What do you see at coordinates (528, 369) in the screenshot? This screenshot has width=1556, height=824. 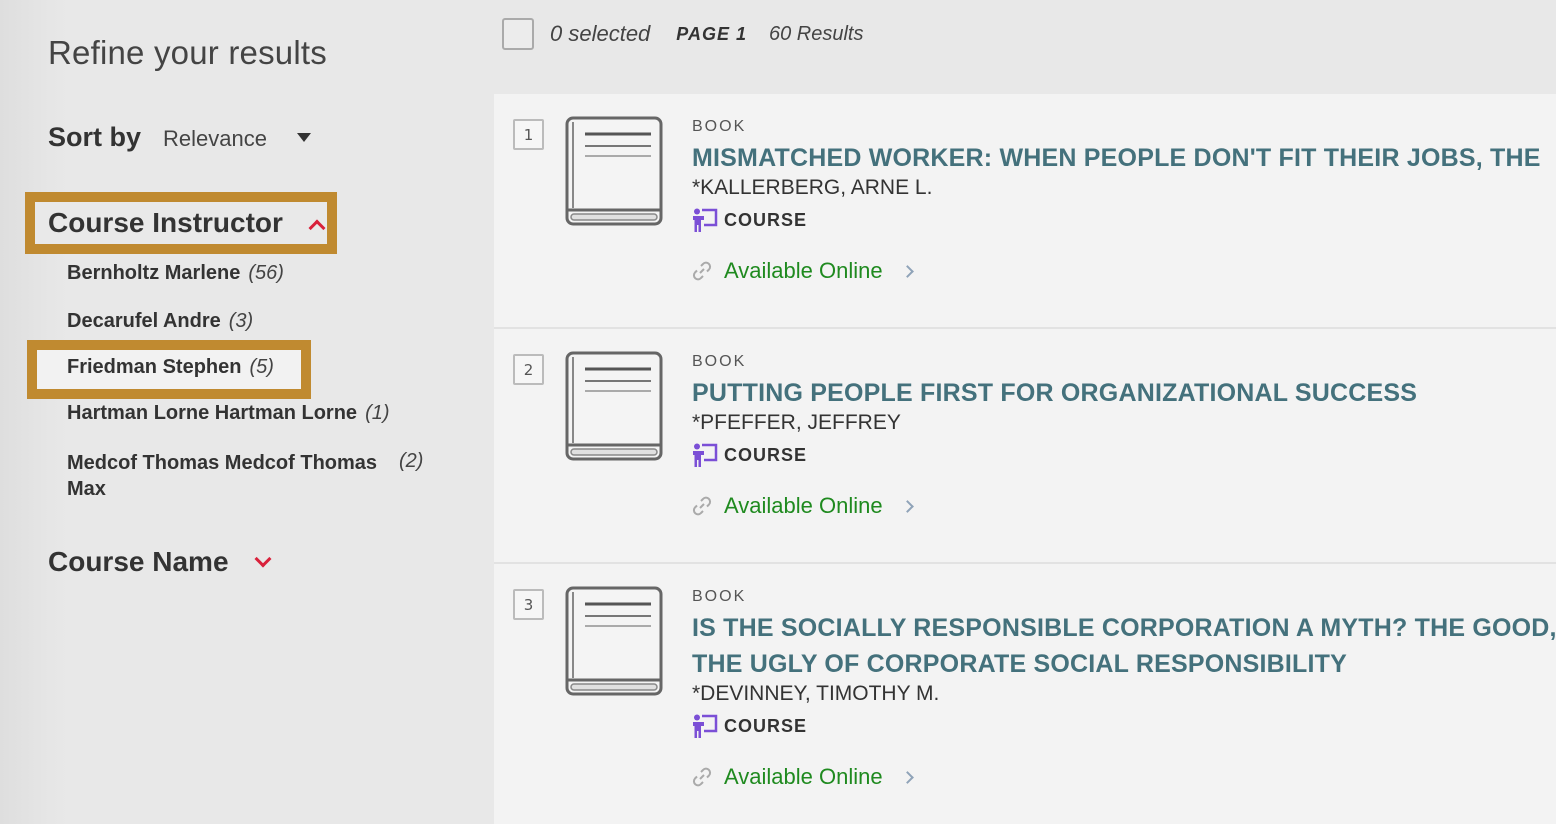 I see `result-index: 2` at bounding box center [528, 369].